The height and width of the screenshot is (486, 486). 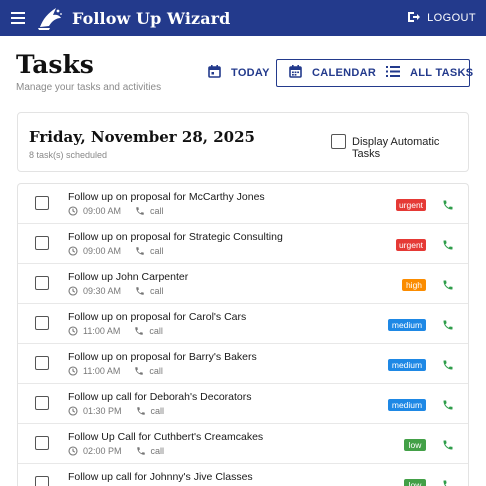 I want to click on wizard-logo-icon, so click(x=51, y=18).